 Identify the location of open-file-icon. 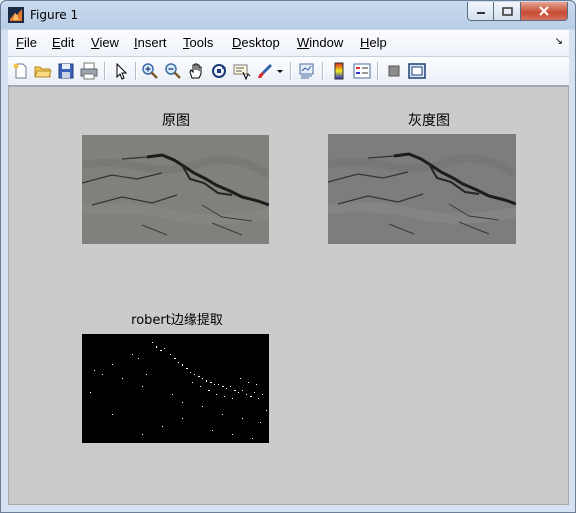
(43, 71).